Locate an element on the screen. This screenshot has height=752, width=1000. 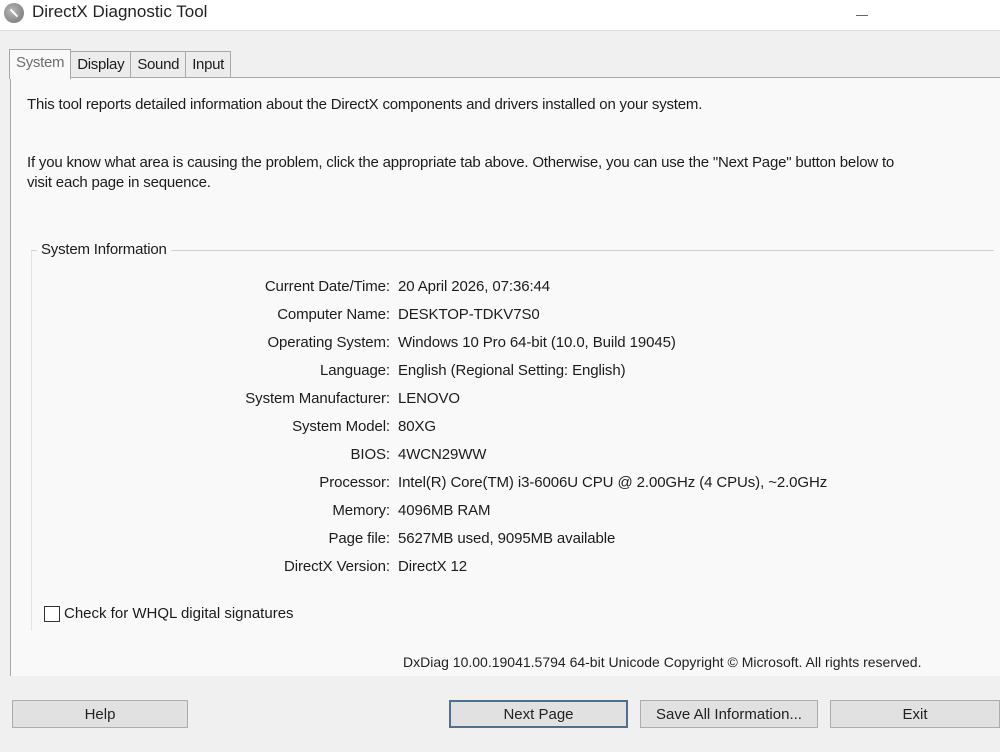
info-label: System Manufacturer: is located at coordinates (317, 398).